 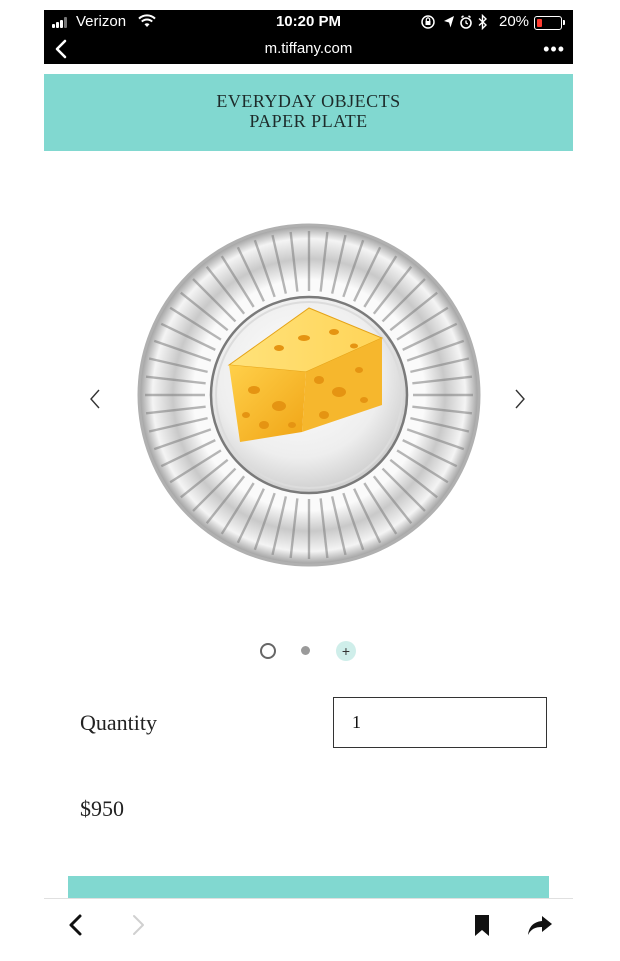 What do you see at coordinates (440, 722) in the screenshot?
I see `quantity-input` at bounding box center [440, 722].